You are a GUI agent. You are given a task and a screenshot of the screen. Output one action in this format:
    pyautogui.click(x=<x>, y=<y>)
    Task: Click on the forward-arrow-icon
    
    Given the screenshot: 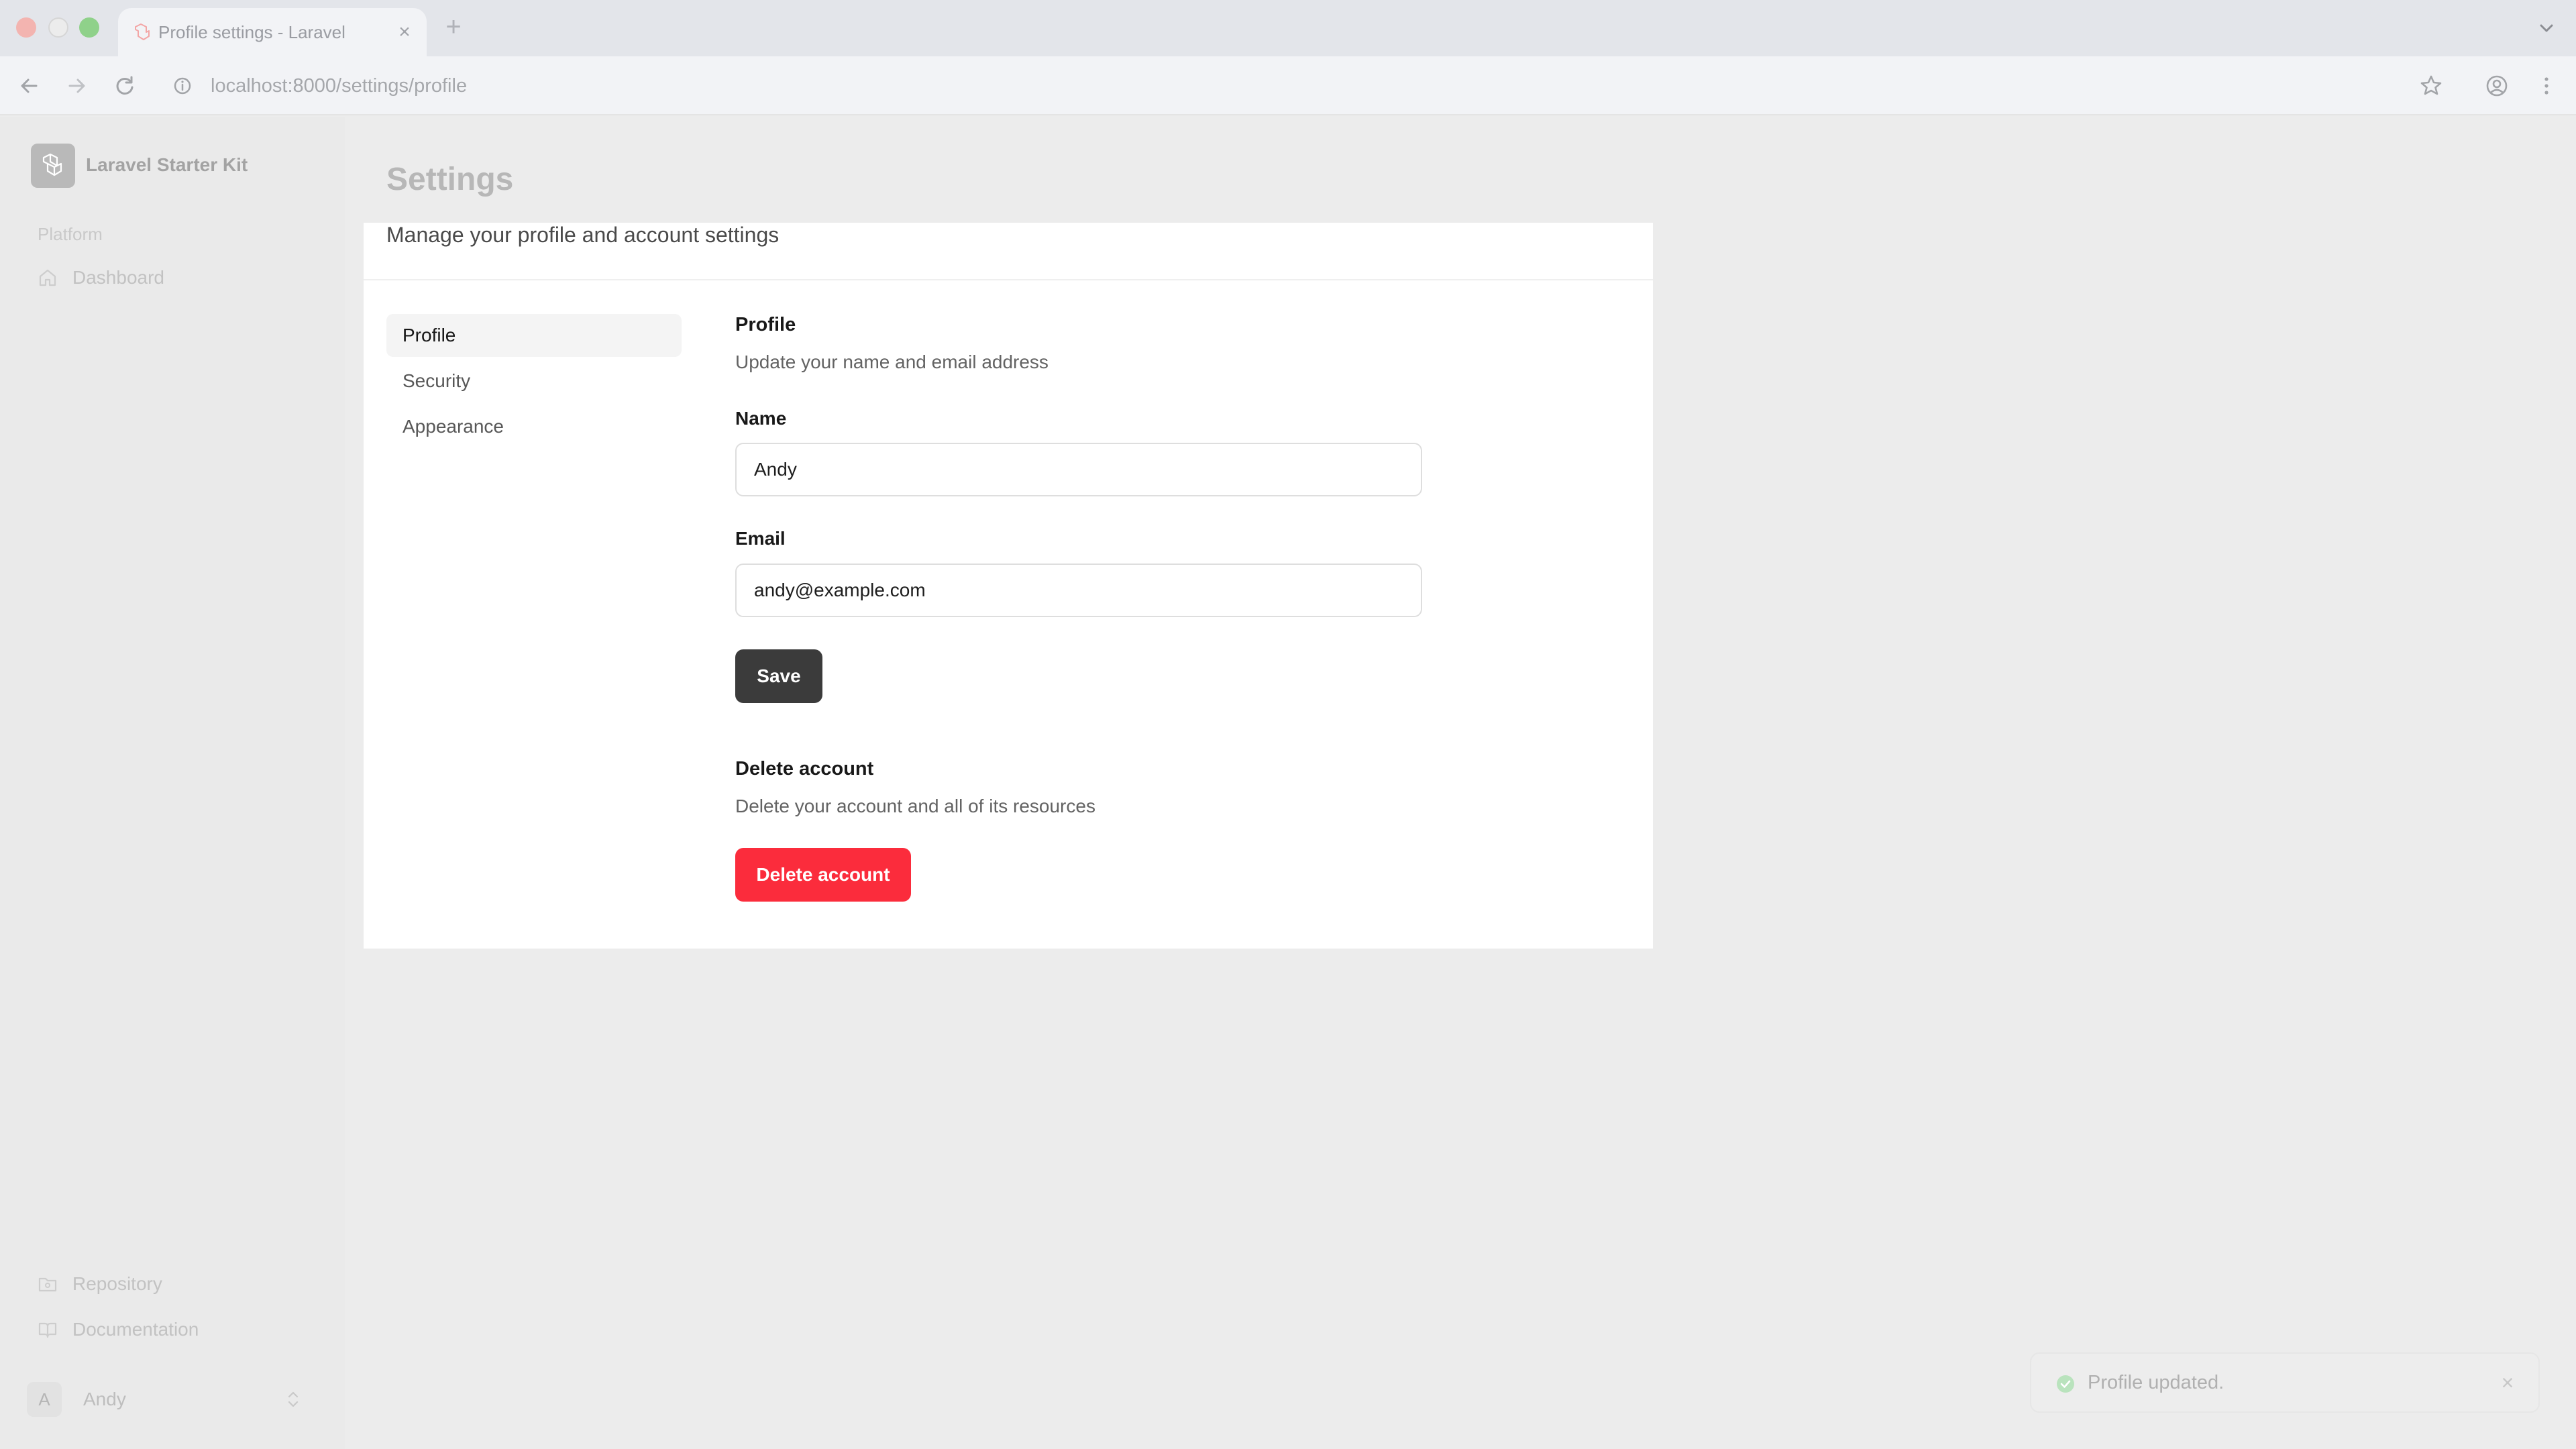 What is the action you would take?
    pyautogui.click(x=76, y=86)
    